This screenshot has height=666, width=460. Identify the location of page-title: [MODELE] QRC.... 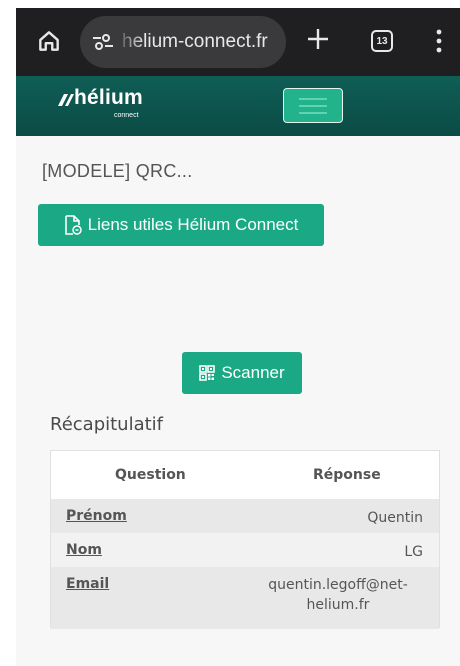
(117, 171).